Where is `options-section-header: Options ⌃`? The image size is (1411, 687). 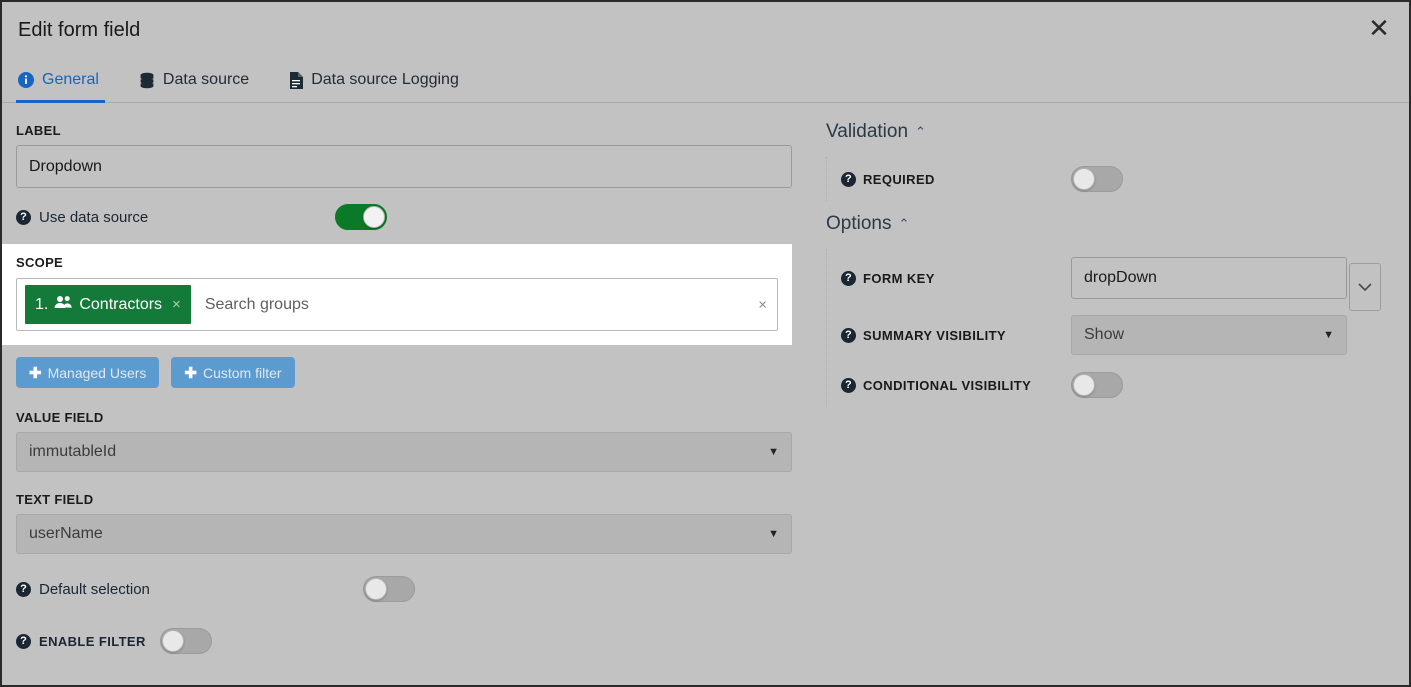 options-section-header: Options ⌃ is located at coordinates (1111, 224).